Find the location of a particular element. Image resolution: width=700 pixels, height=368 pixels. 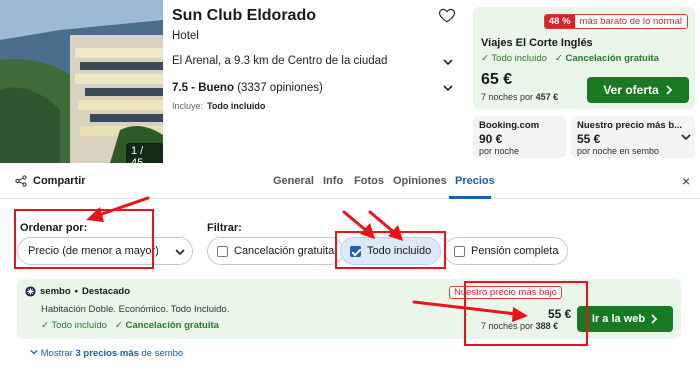

sembo-logo-icon is located at coordinates (30, 291).